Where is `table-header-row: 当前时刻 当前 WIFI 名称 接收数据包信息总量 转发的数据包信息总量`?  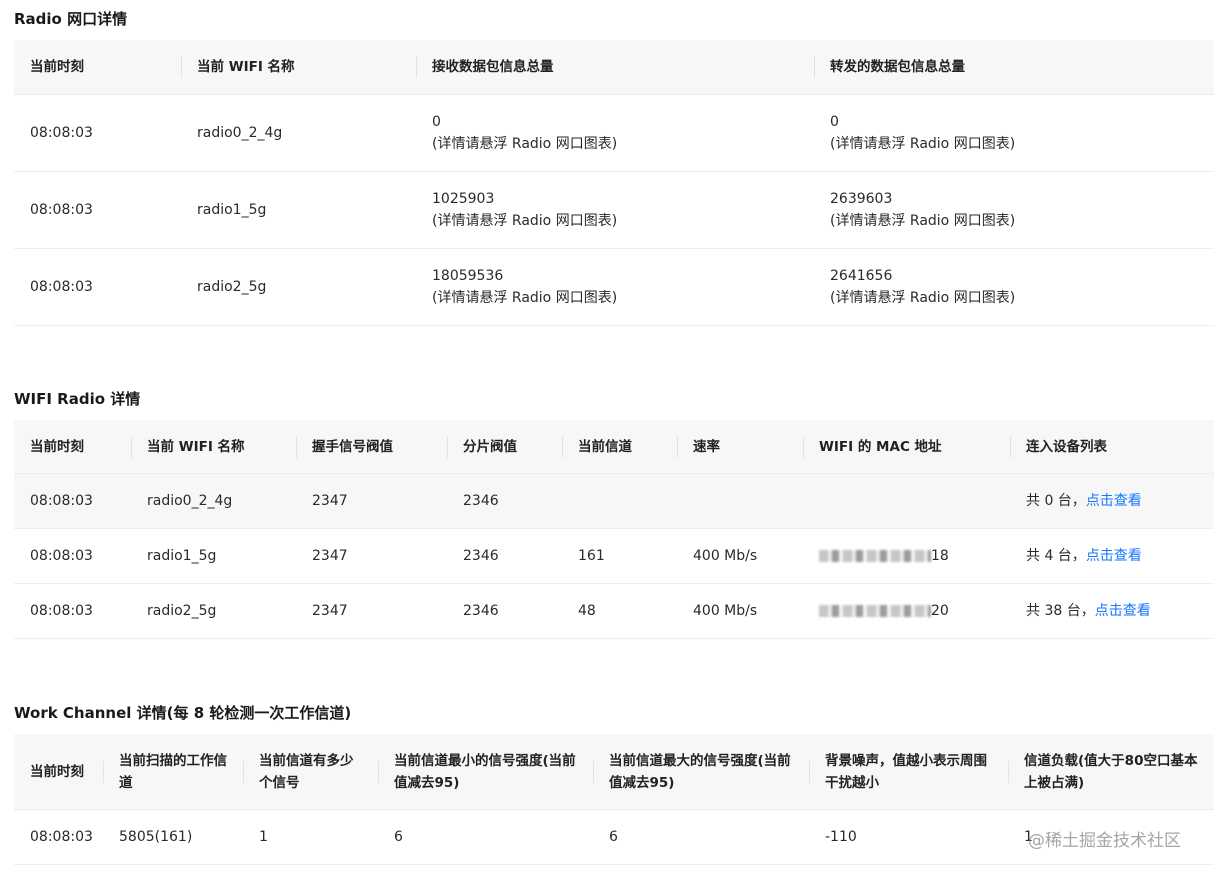
table-header-row: 当前时刻 当前 WIFI 名称 接收数据包信息总量 转发的数据包信息总量 is located at coordinates (614, 67).